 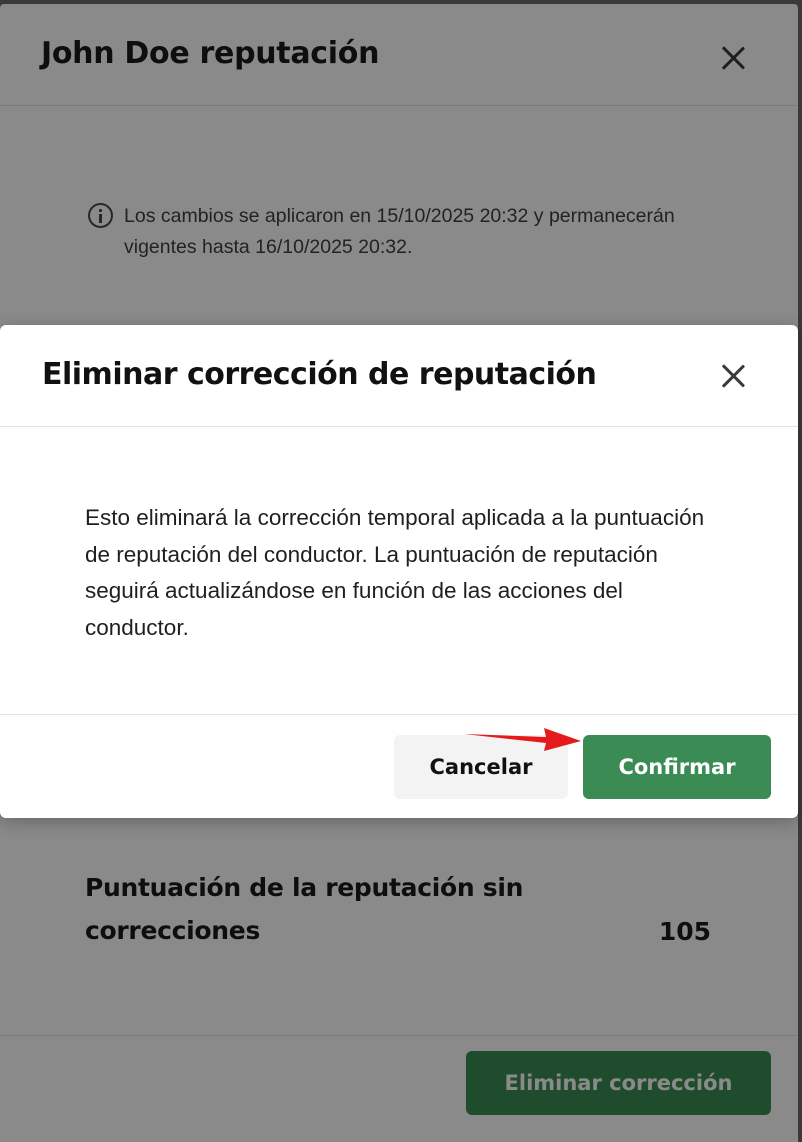 I want to click on close-icon, so click(x=733, y=376).